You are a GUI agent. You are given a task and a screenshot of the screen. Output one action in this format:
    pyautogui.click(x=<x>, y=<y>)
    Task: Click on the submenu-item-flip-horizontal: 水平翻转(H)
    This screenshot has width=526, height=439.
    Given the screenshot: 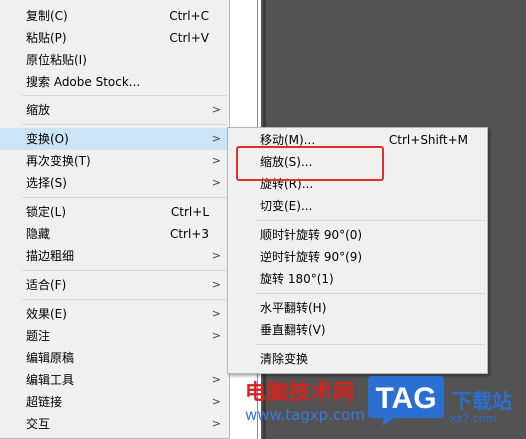 What is the action you would take?
    pyautogui.click(x=357, y=308)
    